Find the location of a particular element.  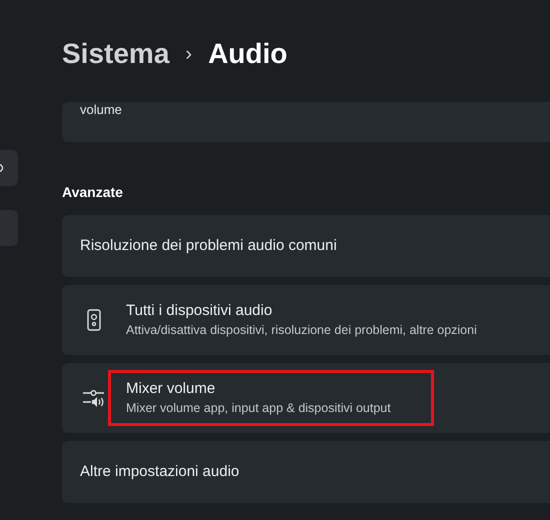

settings-card: volume is located at coordinates (306, 122).